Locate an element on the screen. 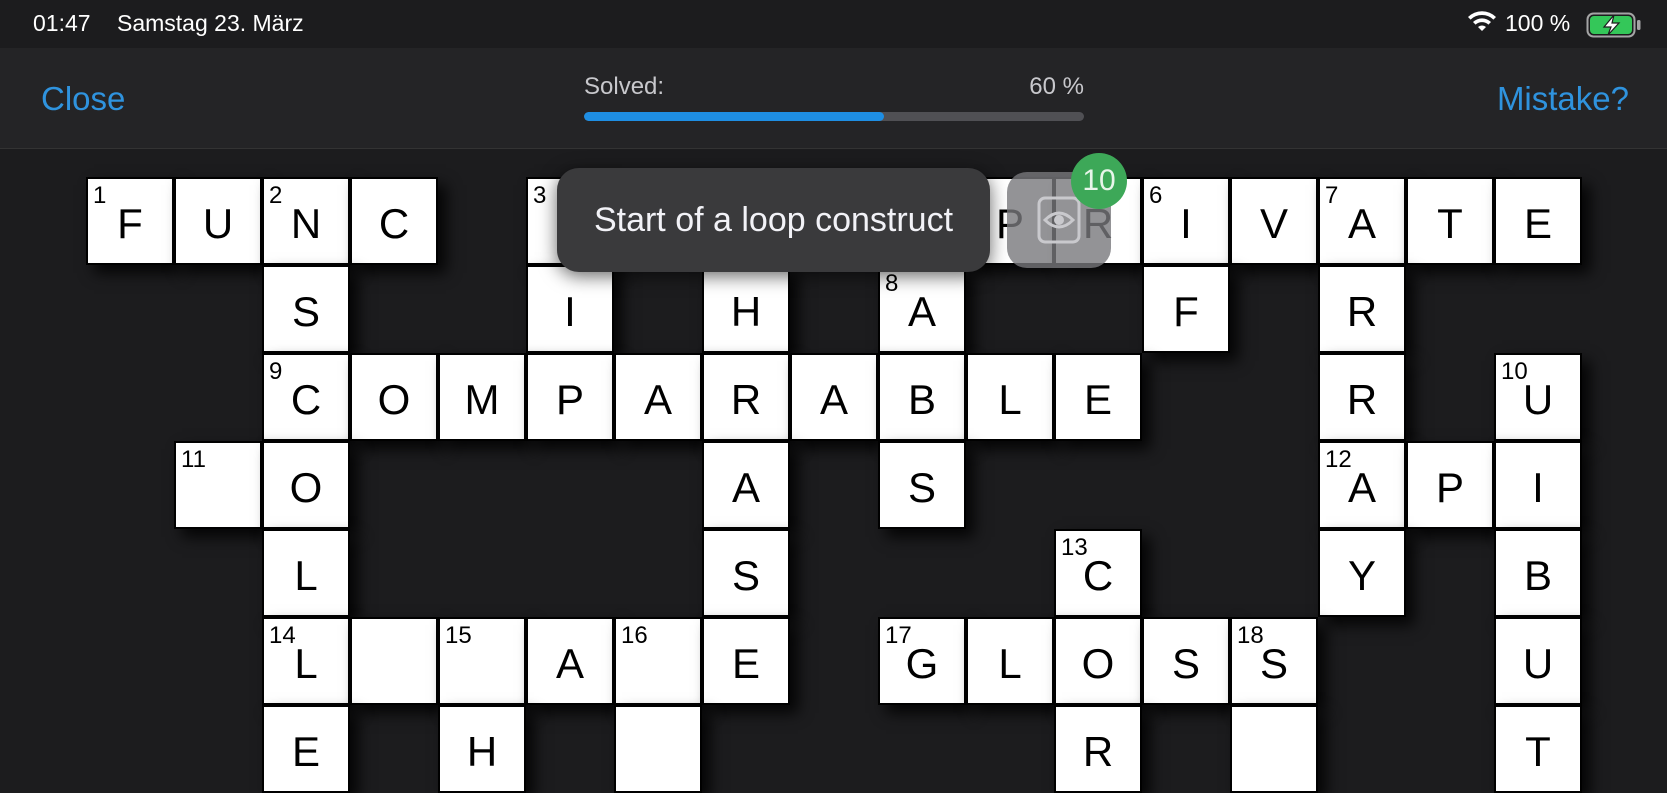 Image resolution: width=1667 pixels, height=793 pixels. crossword-cell: 2N is located at coordinates (306, 221).